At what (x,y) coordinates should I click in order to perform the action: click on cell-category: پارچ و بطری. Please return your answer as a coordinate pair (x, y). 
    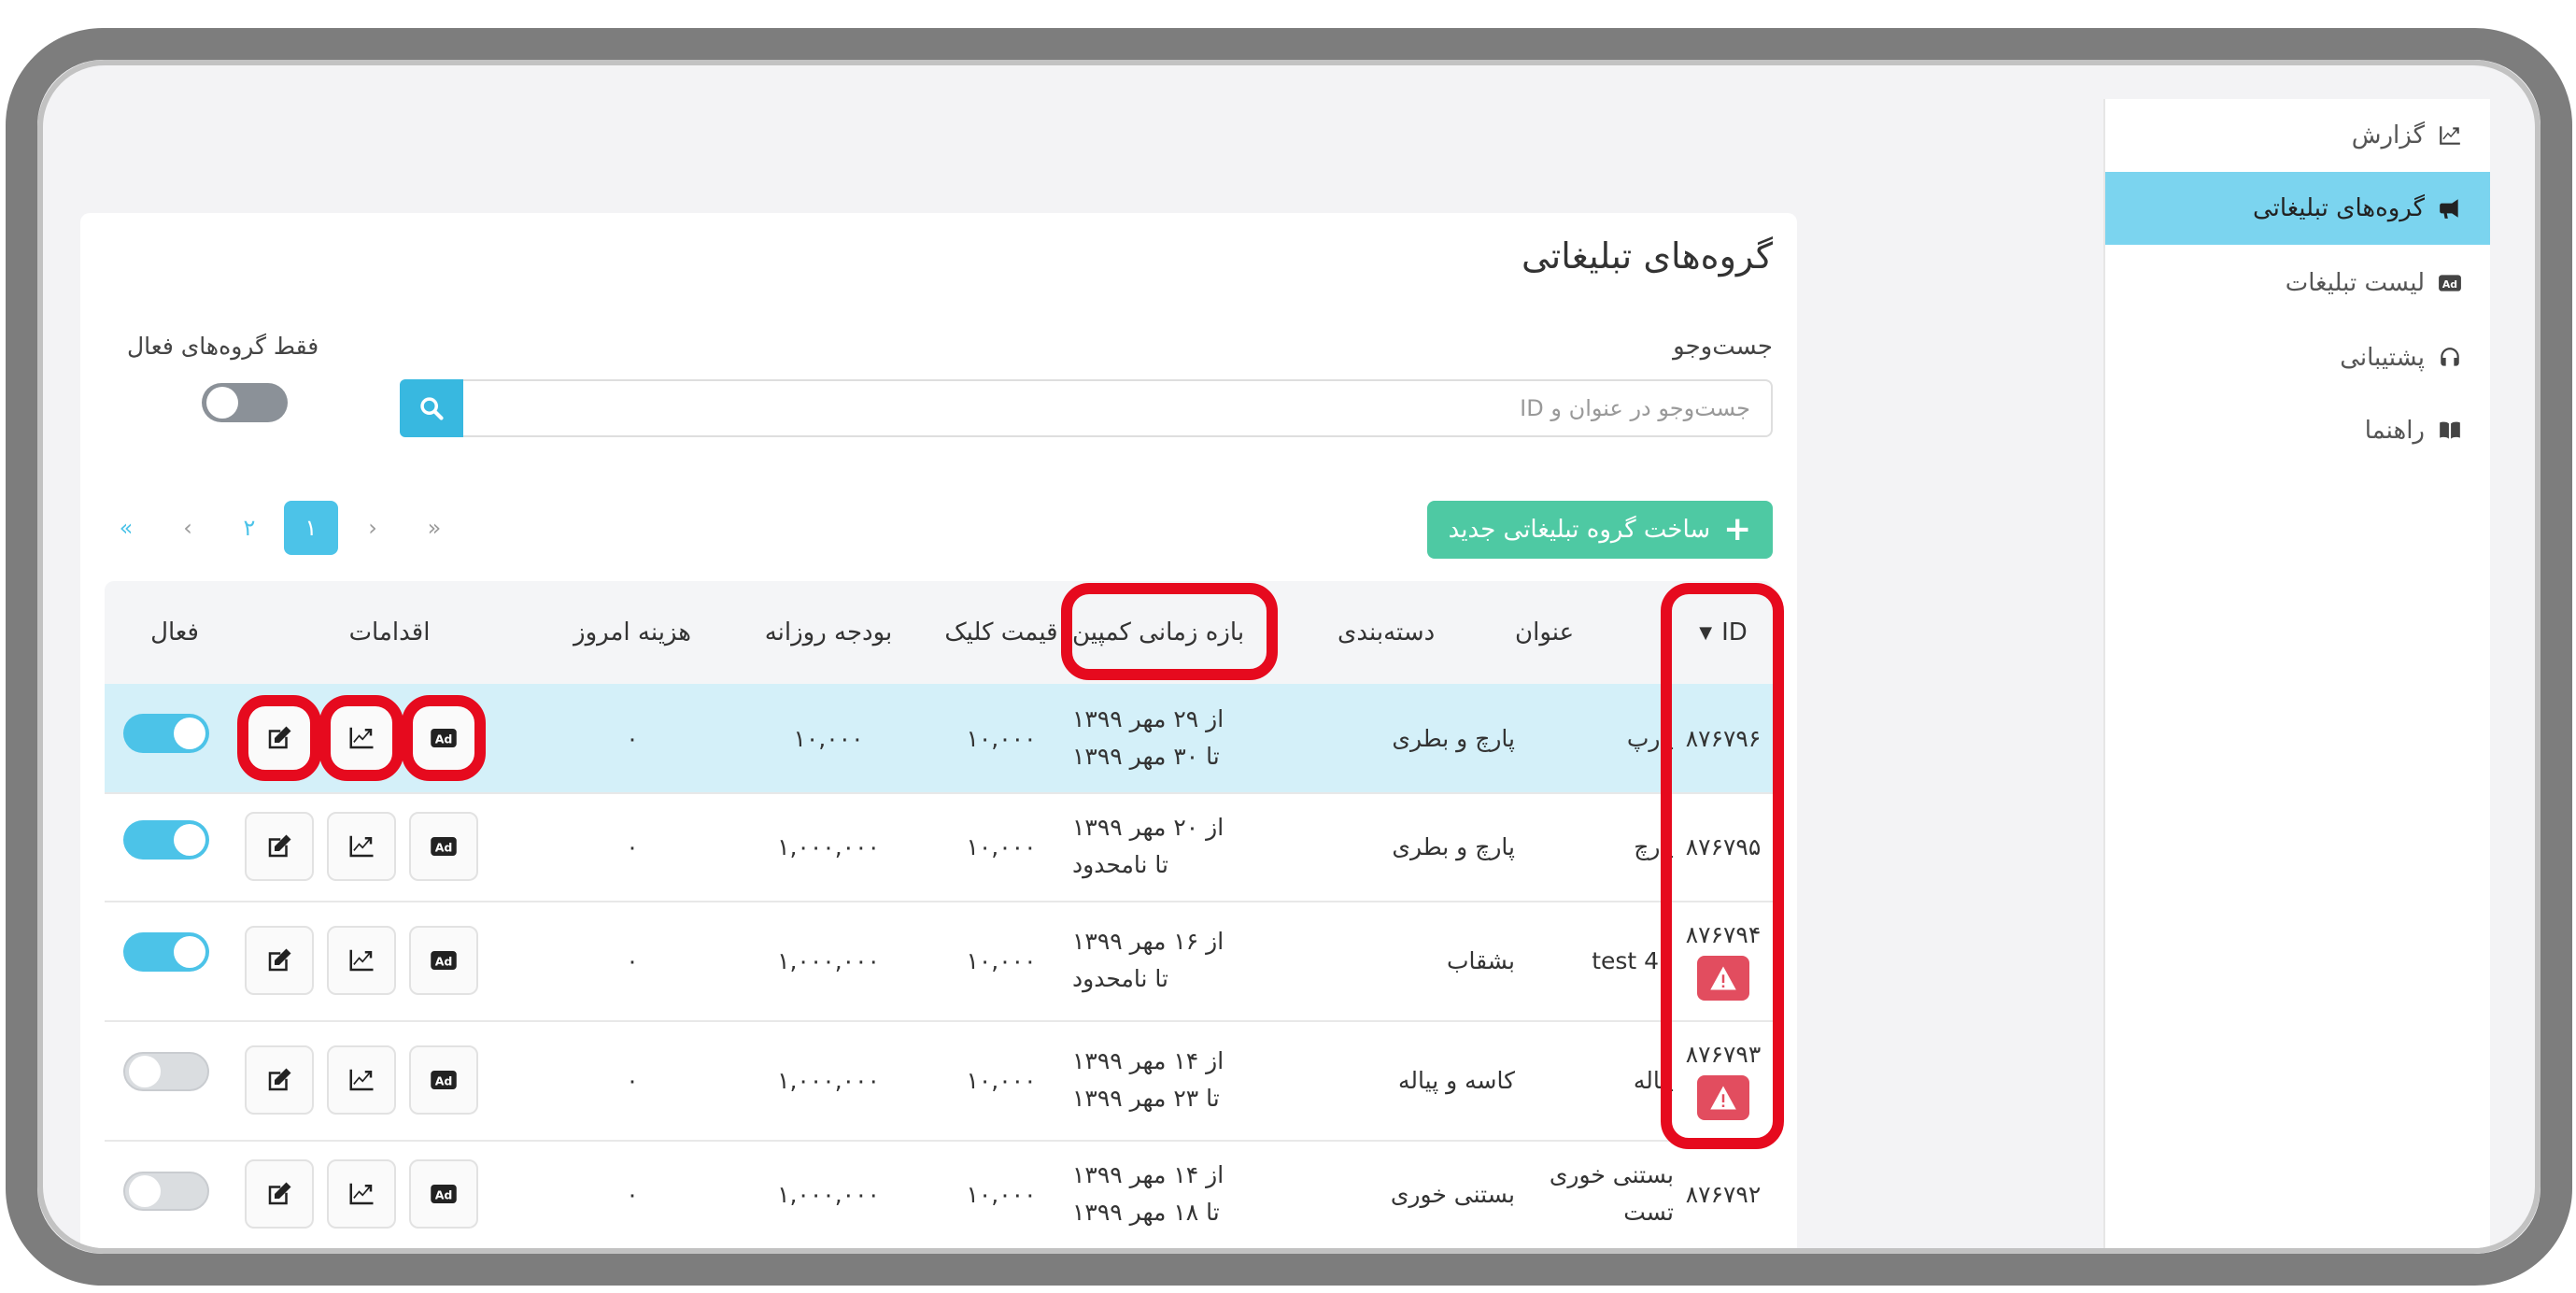
    Looking at the image, I should click on (1453, 846).